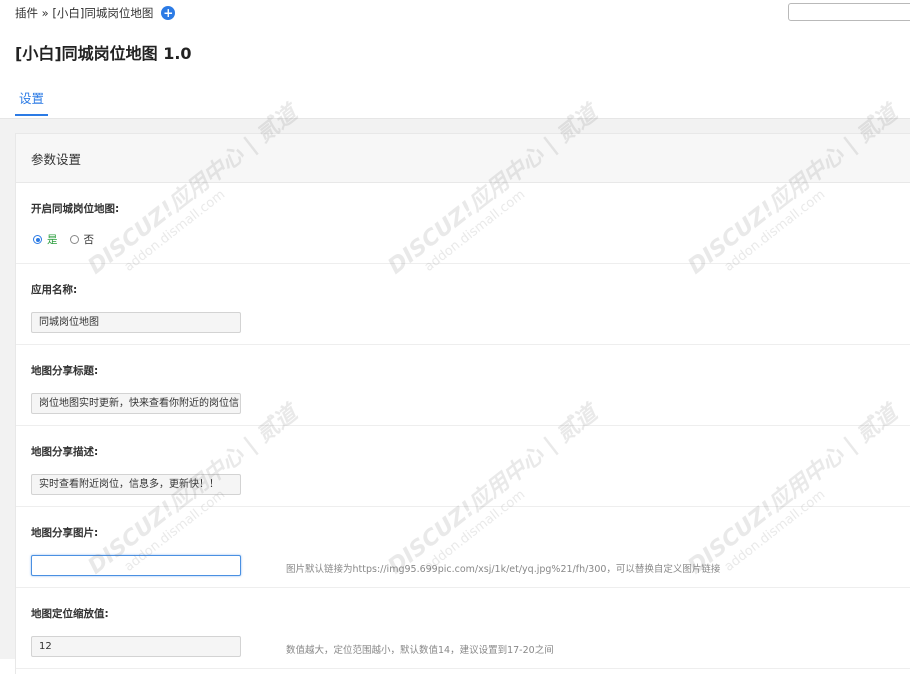  I want to click on add-favorite-icon: +, so click(168, 13).